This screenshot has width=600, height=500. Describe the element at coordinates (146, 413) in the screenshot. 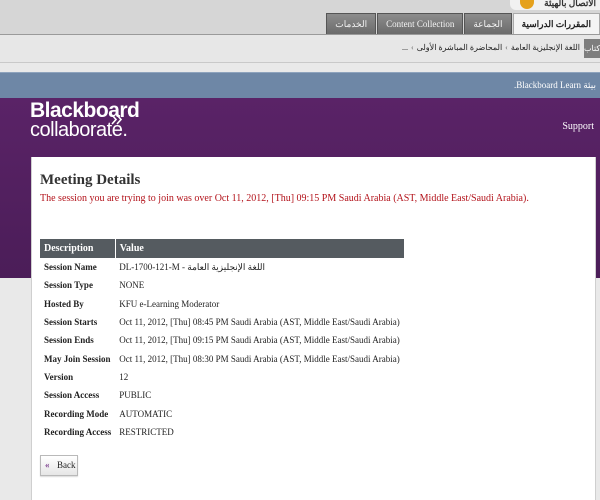

I see `row-value: AUTOMATIC` at that location.